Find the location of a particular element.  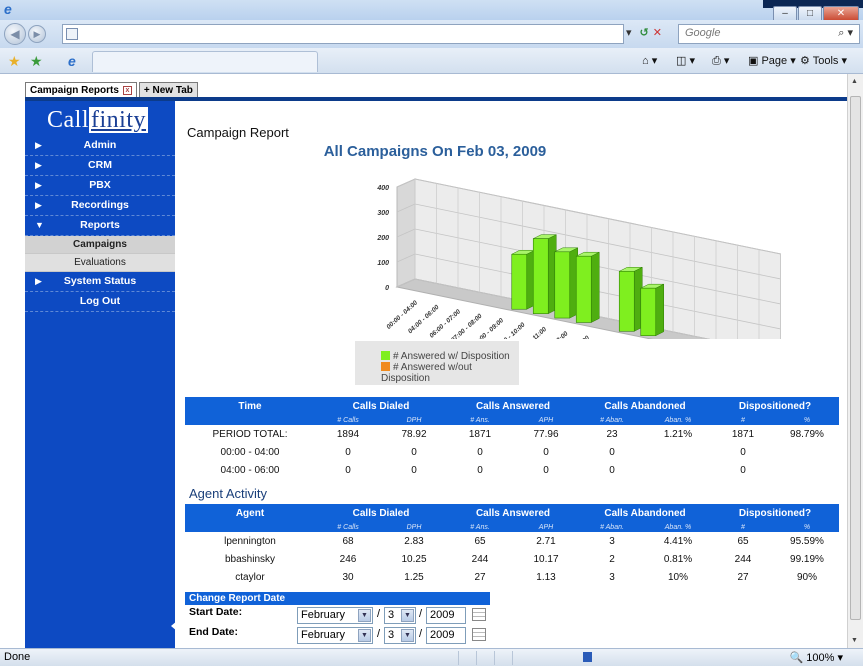

end-year-input: 2009 is located at coordinates (446, 635).